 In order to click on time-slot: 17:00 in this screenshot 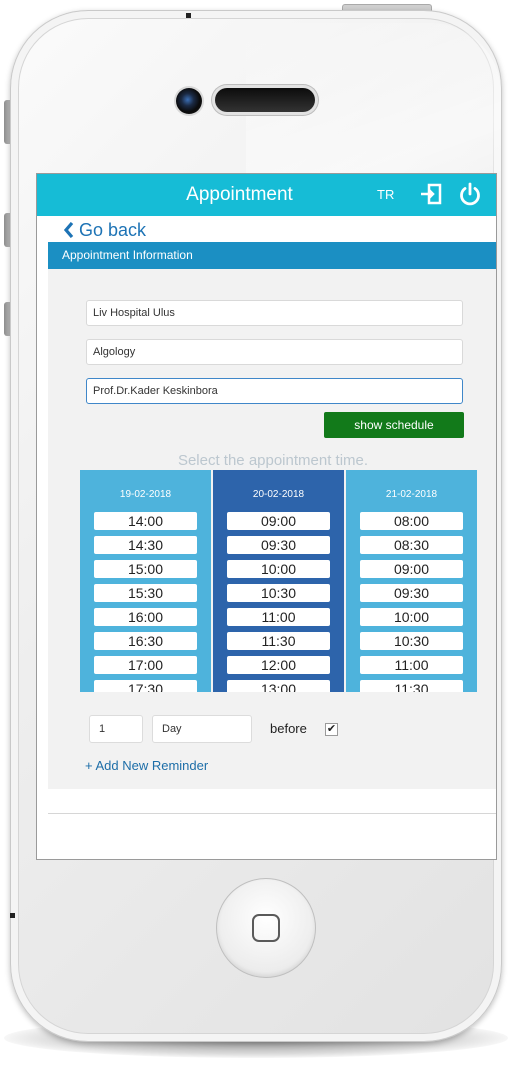, I will do `click(145, 665)`.